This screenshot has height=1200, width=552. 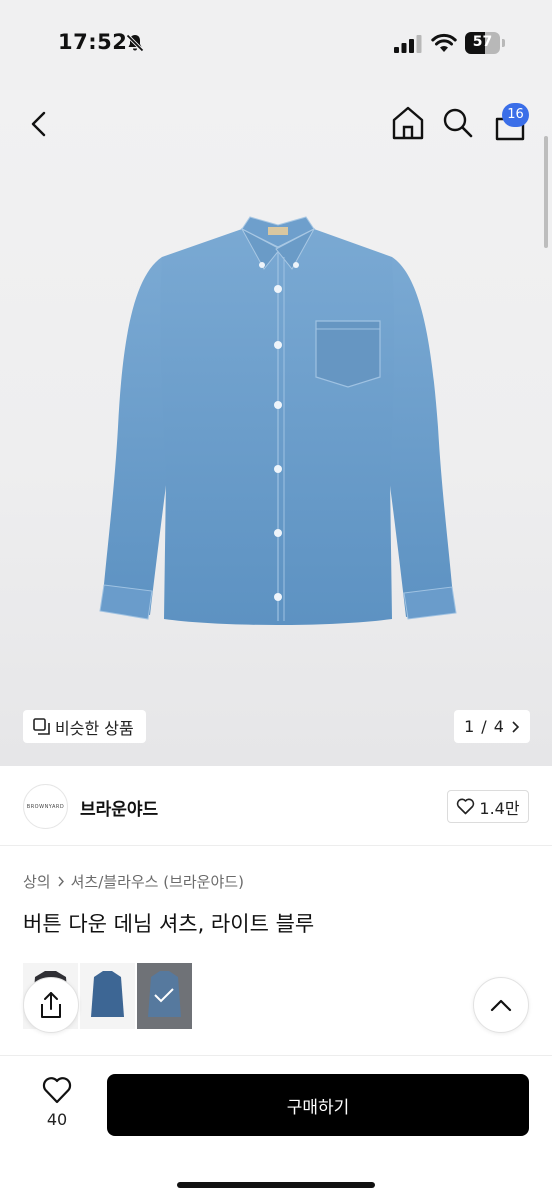 What do you see at coordinates (157, 881) in the screenshot?
I see `breadcrumb-subcategory: 셔츠/블라우스 (브라운야드)` at bounding box center [157, 881].